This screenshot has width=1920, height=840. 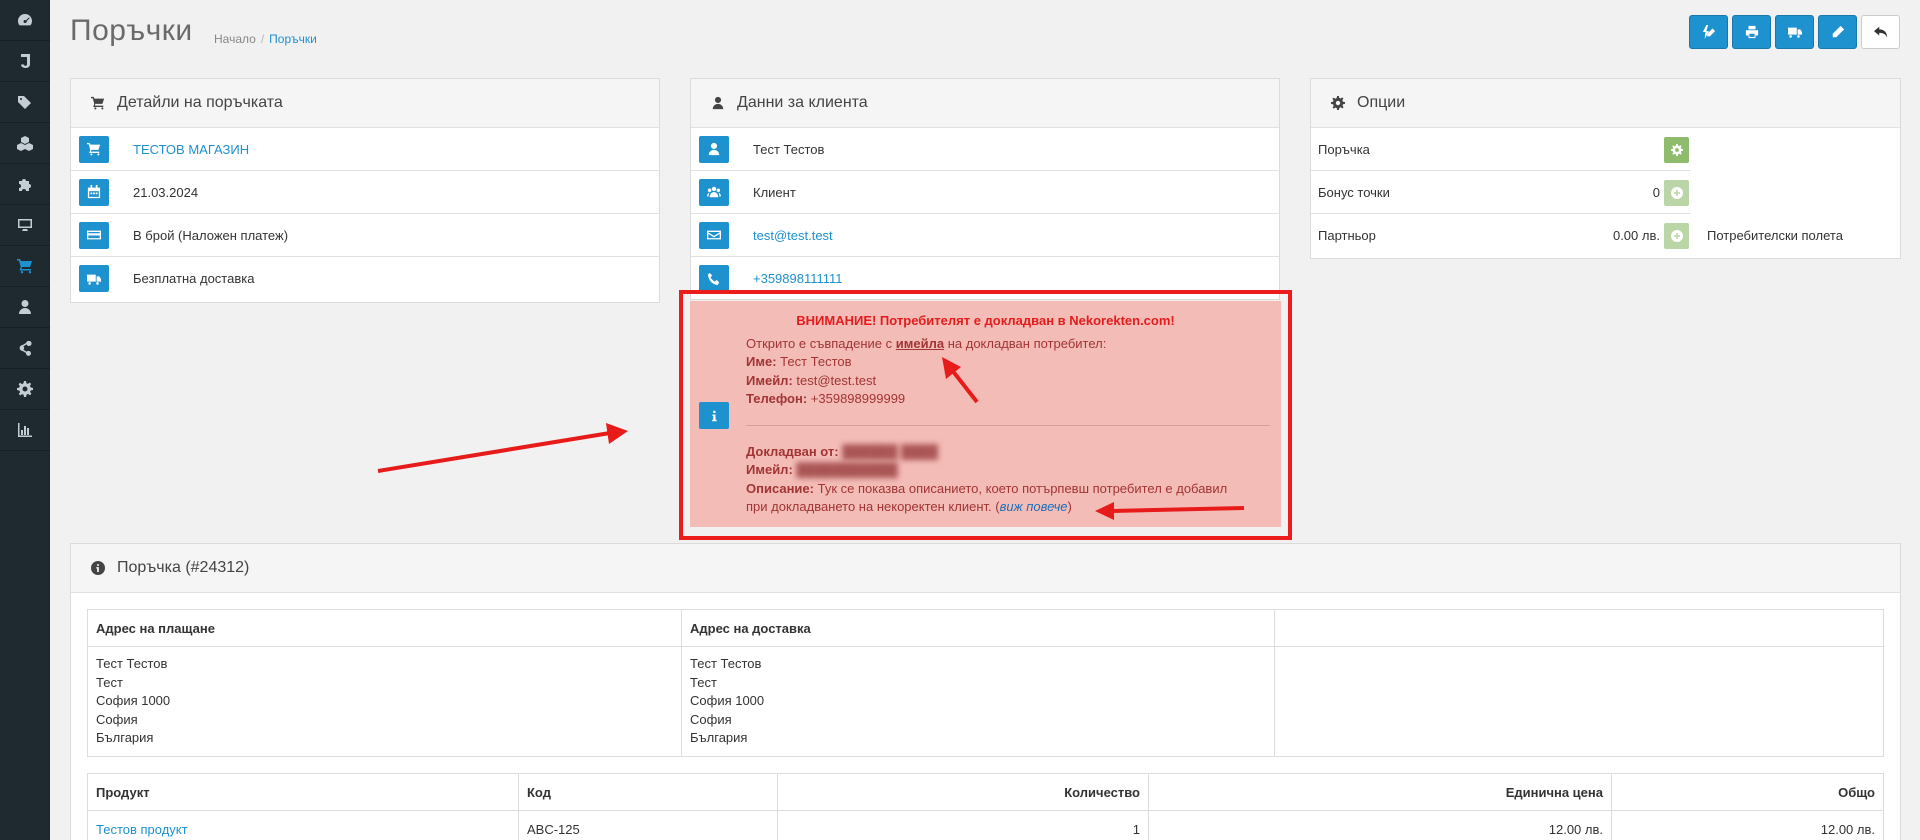 What do you see at coordinates (1380, 792) in the screenshot?
I see `unit-price-header: Единична цена` at bounding box center [1380, 792].